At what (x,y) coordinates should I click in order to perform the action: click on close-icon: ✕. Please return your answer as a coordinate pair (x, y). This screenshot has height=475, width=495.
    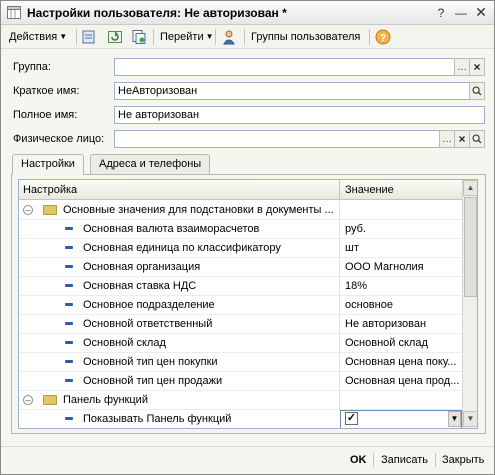
    Looking at the image, I should click on (481, 12).